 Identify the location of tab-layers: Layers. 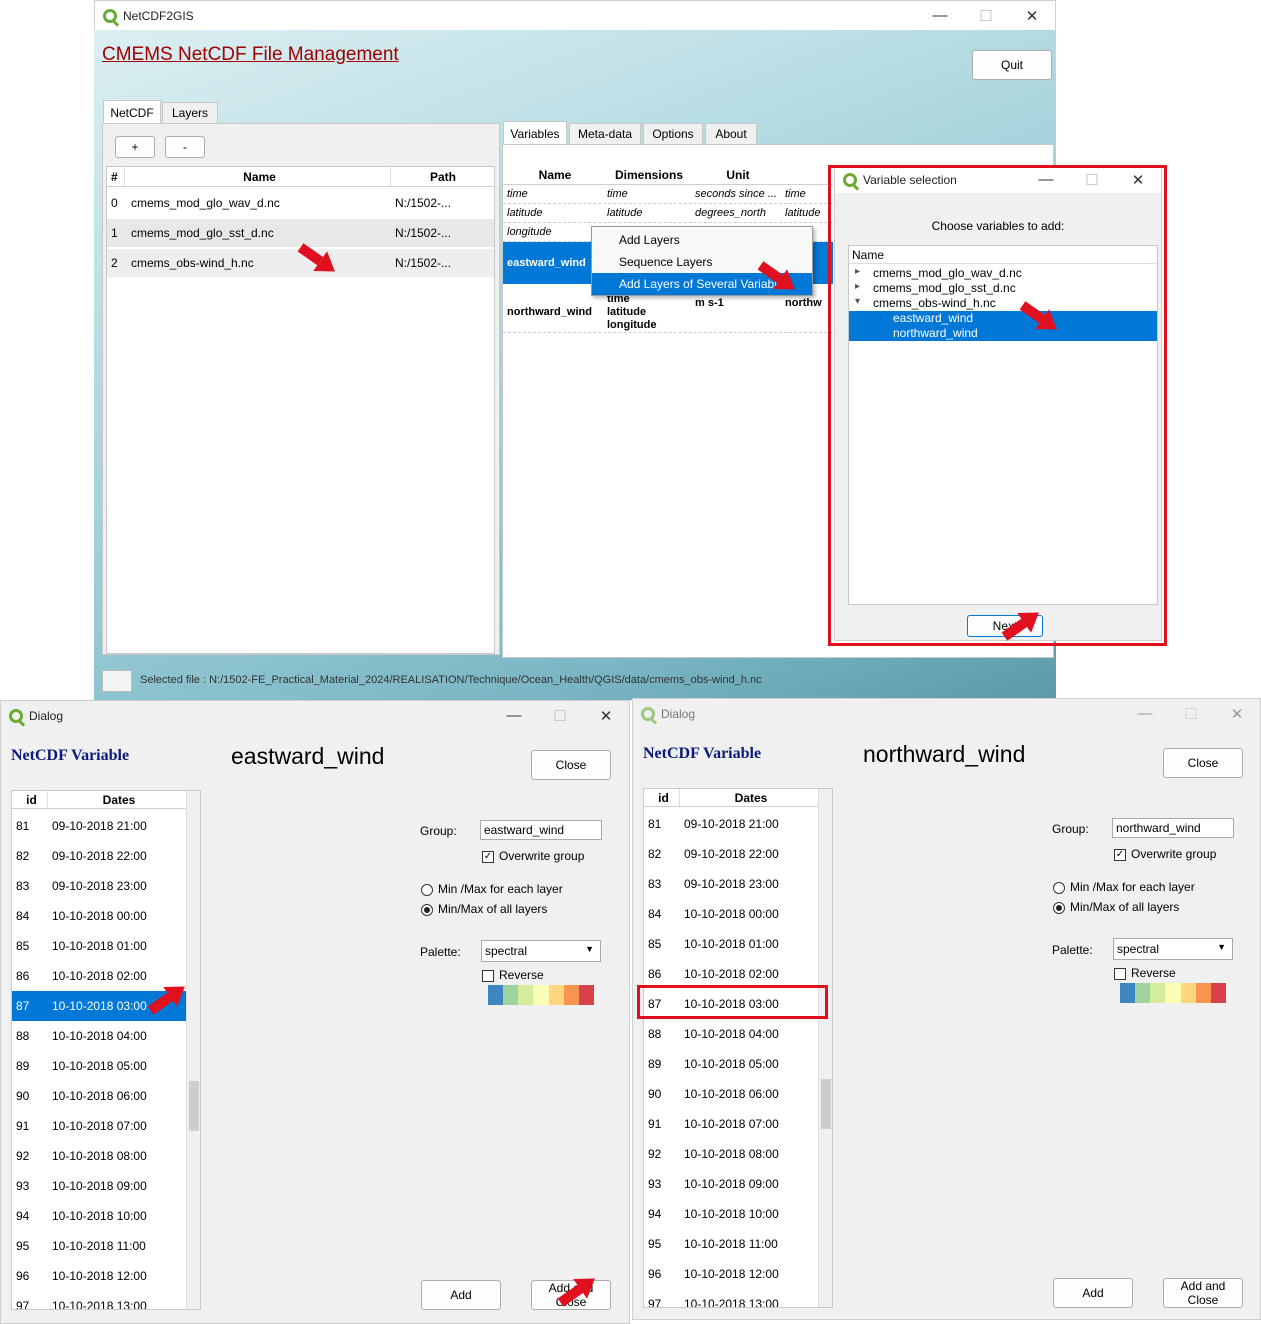
(190, 113).